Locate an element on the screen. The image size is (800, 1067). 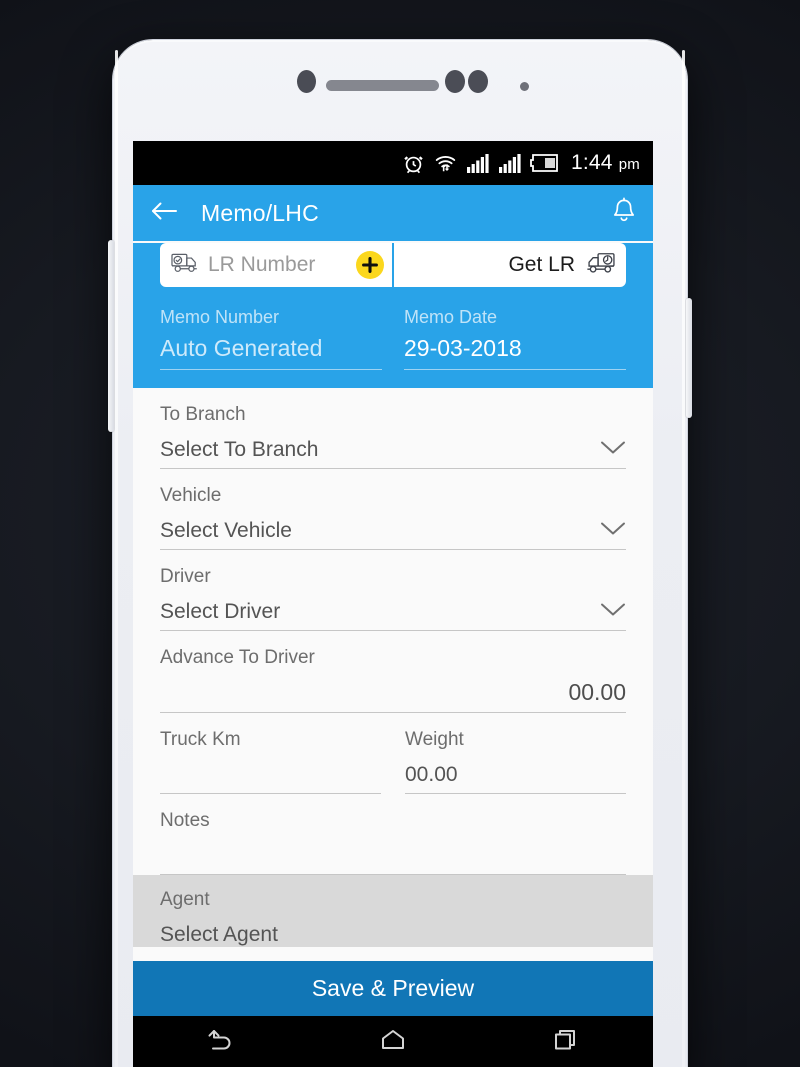
nav-home-icon is located at coordinates (393, 1042).